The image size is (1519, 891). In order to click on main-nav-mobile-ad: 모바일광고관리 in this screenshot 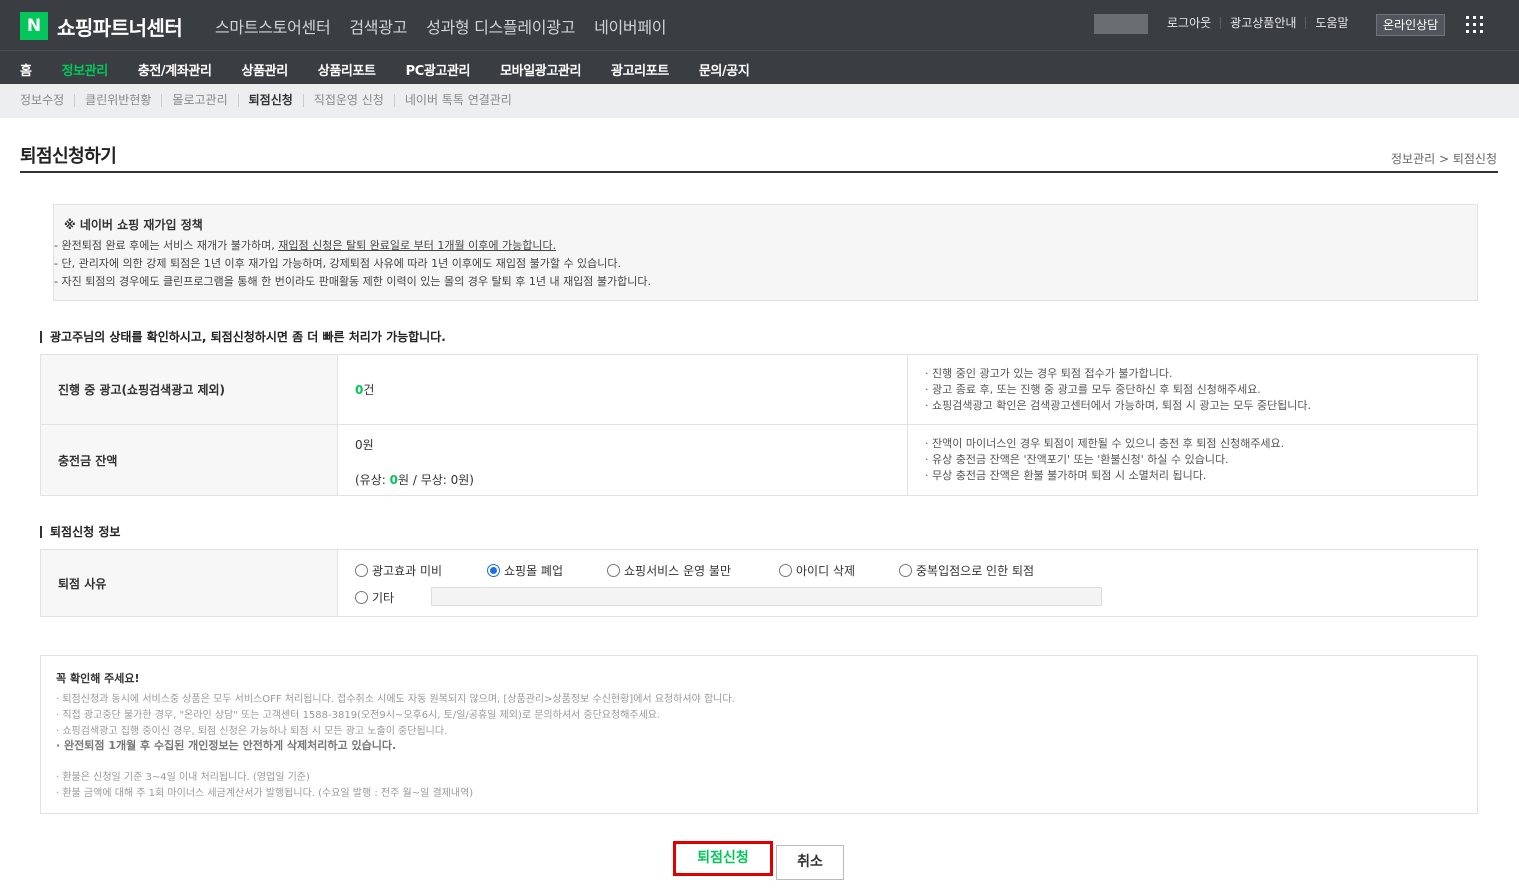, I will do `click(540, 69)`.